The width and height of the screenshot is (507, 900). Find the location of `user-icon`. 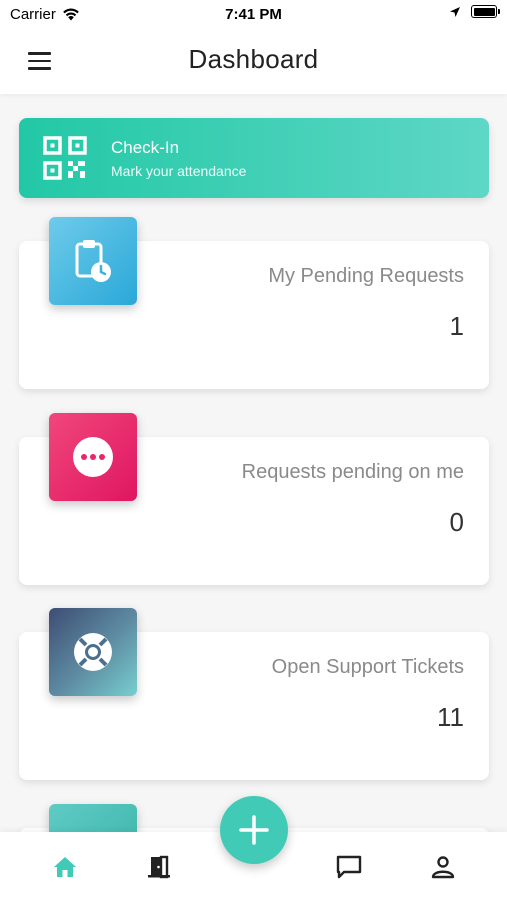

user-icon is located at coordinates (443, 867).